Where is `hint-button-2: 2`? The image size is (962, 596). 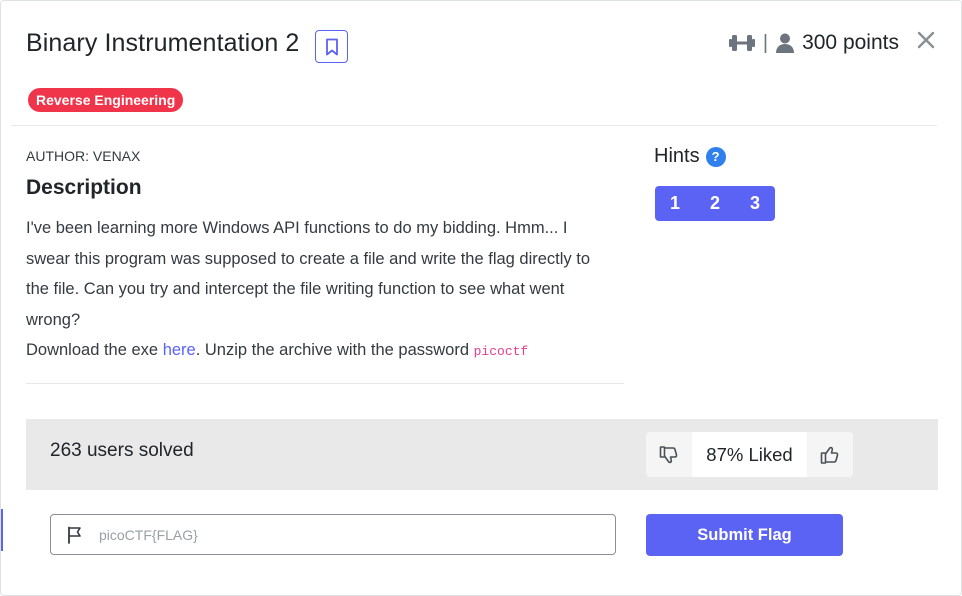 hint-button-2: 2 is located at coordinates (715, 203).